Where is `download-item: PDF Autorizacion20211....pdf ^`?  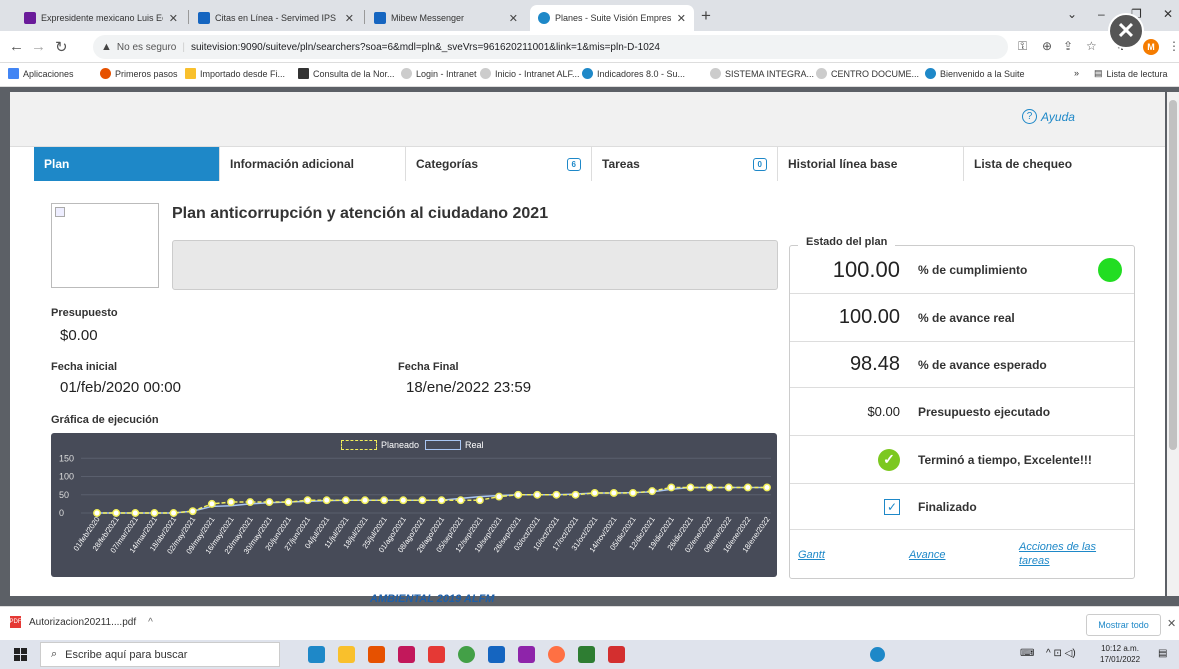
download-item: PDF Autorizacion20211....pdf ^ is located at coordinates (81, 622).